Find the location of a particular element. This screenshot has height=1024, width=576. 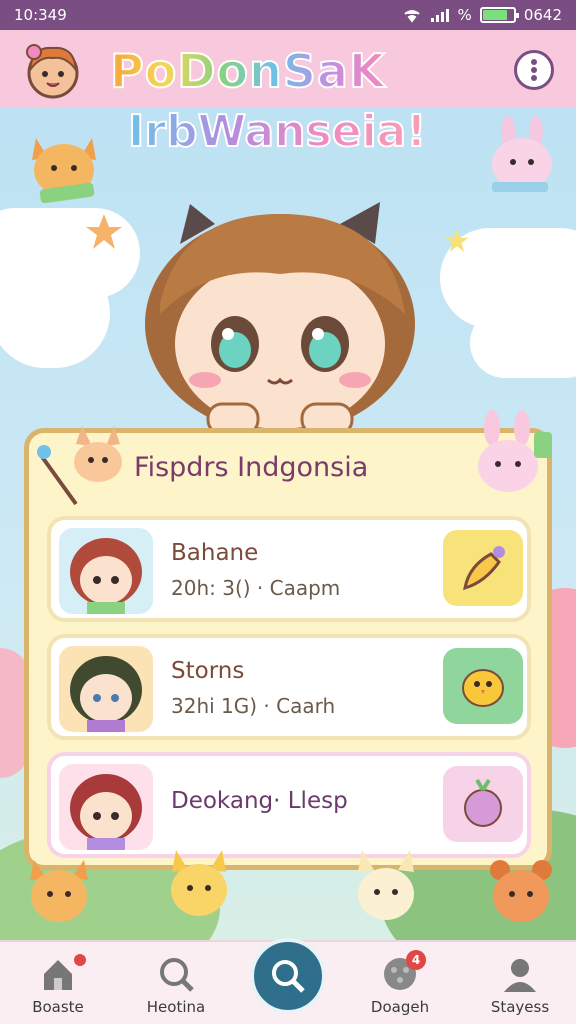

paintbrush-icon is located at coordinates (484, 568).